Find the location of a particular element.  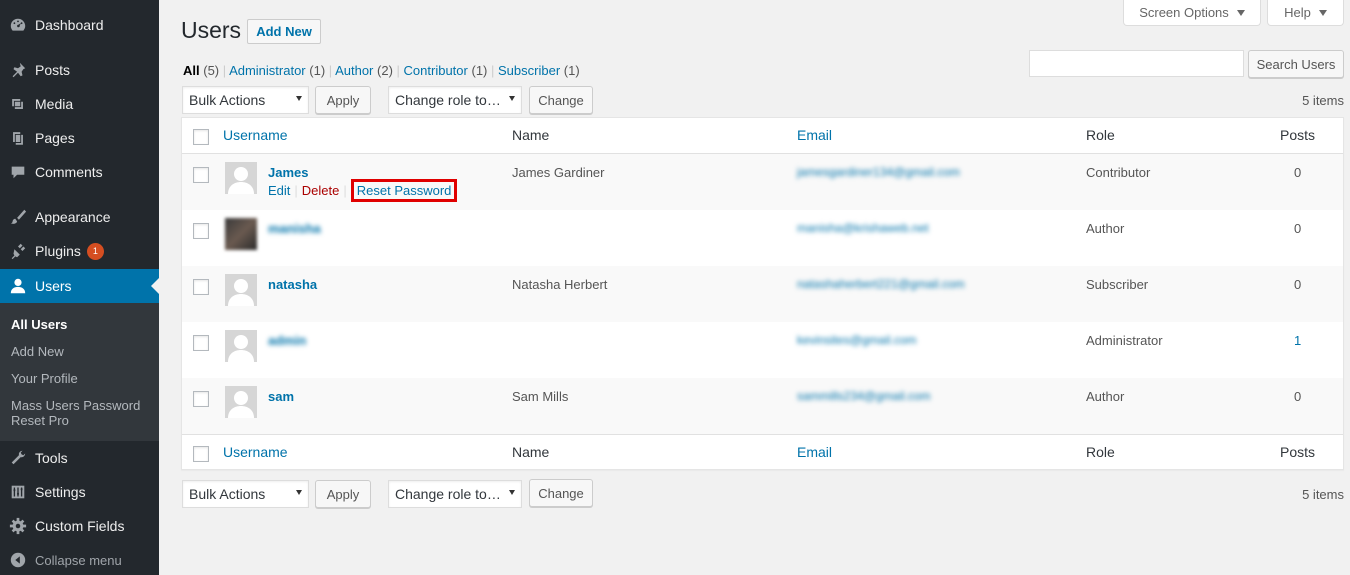

select-all-checkbox-footer is located at coordinates (201, 454).